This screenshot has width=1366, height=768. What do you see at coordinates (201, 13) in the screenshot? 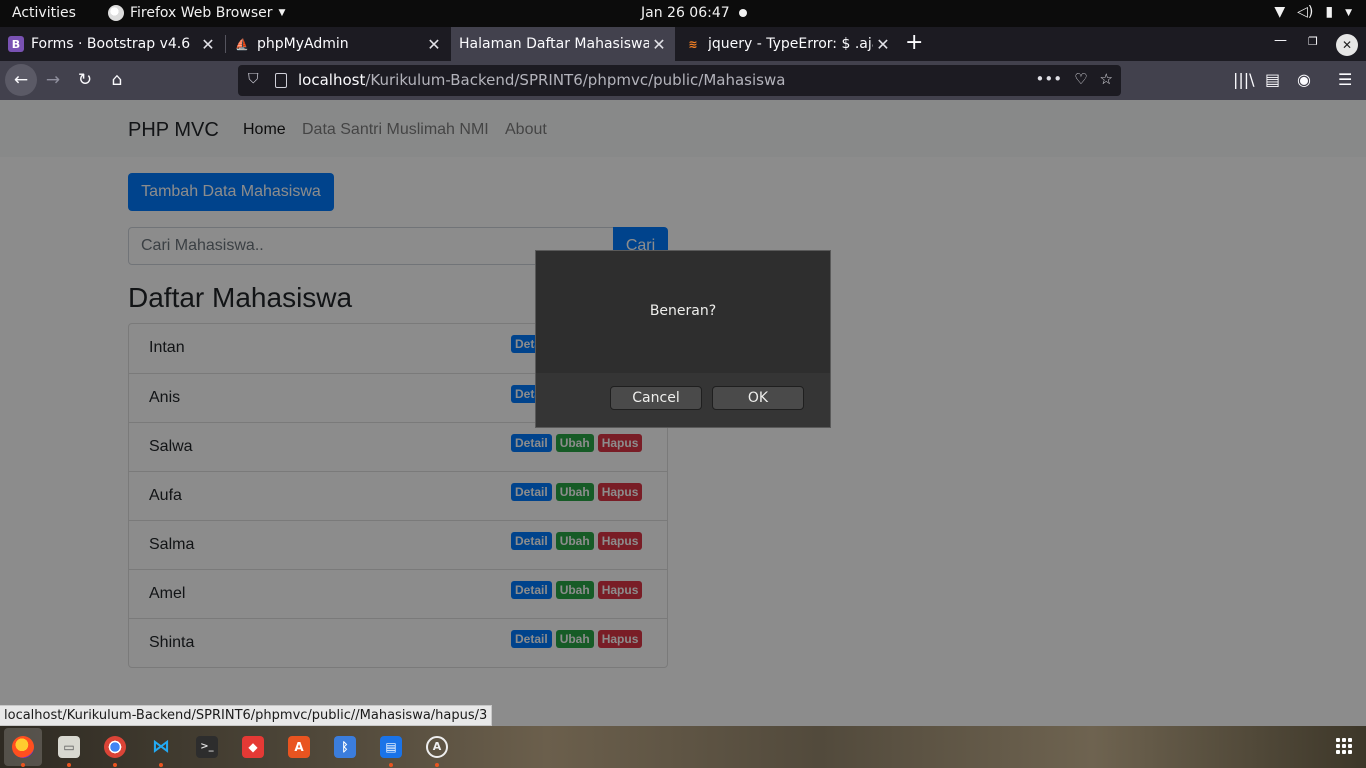
I see `app-menu-label: Firefox Web Browser` at bounding box center [201, 13].